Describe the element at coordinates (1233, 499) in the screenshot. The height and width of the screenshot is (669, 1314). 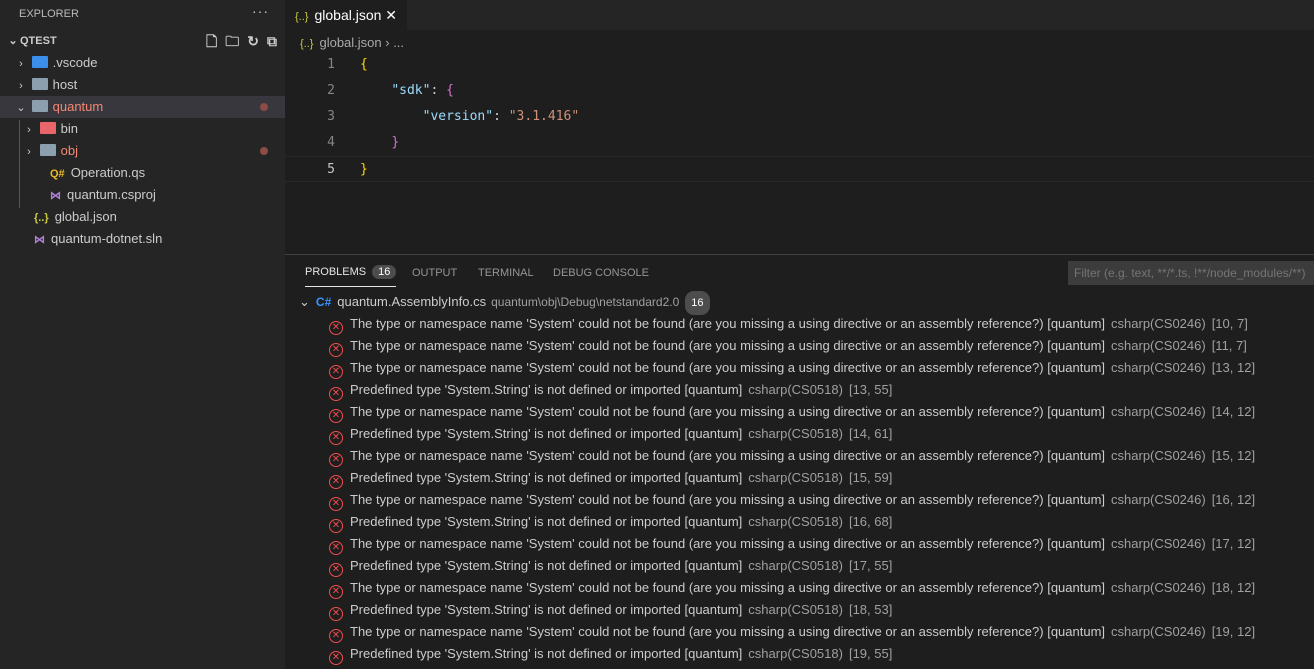
I see `problem-location: [16, 12]` at that location.